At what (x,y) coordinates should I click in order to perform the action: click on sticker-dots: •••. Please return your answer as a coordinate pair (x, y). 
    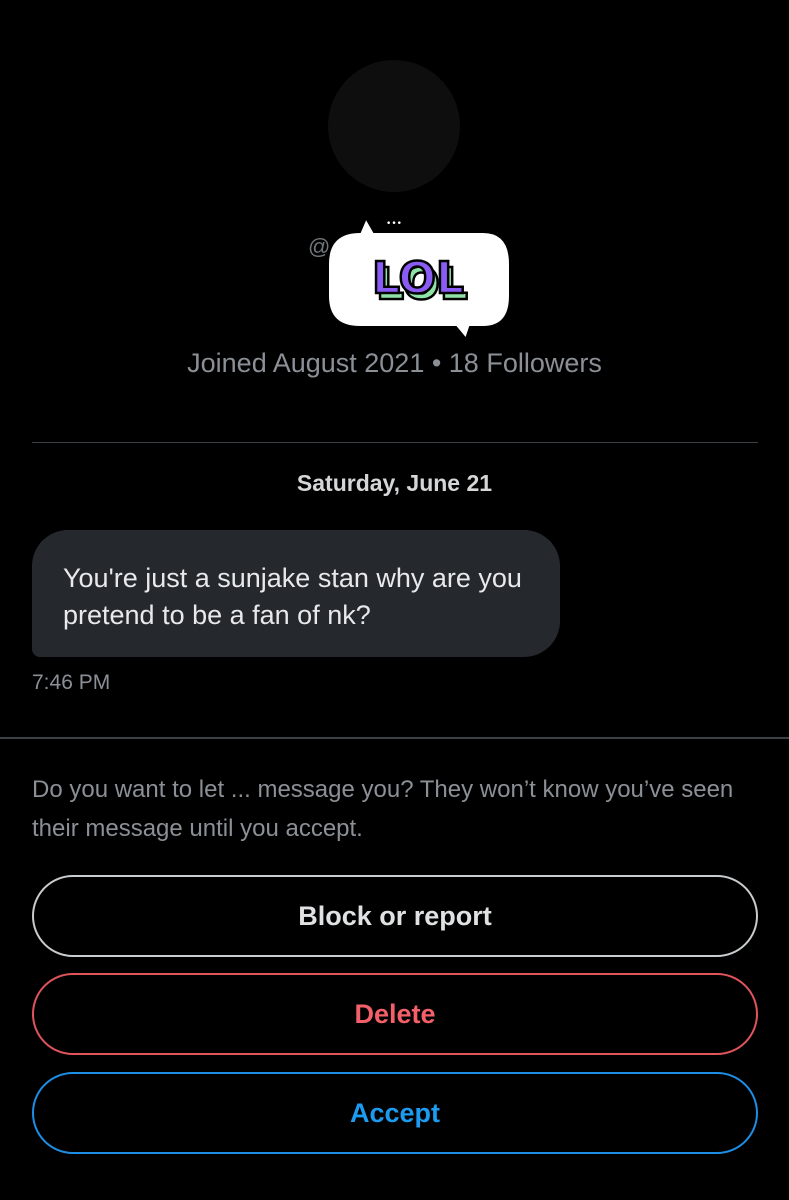
    Looking at the image, I should click on (394, 224).